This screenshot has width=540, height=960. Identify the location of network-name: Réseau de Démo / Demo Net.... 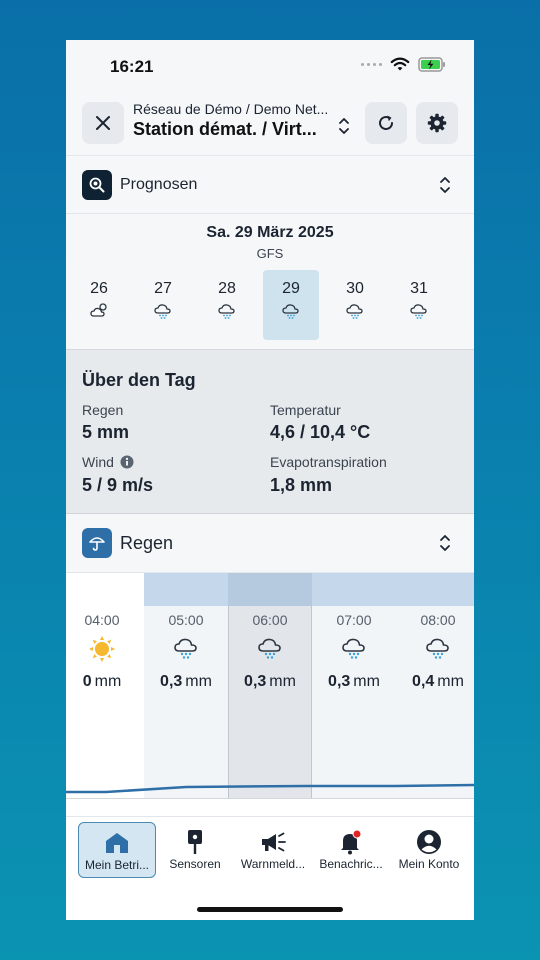
(231, 109).